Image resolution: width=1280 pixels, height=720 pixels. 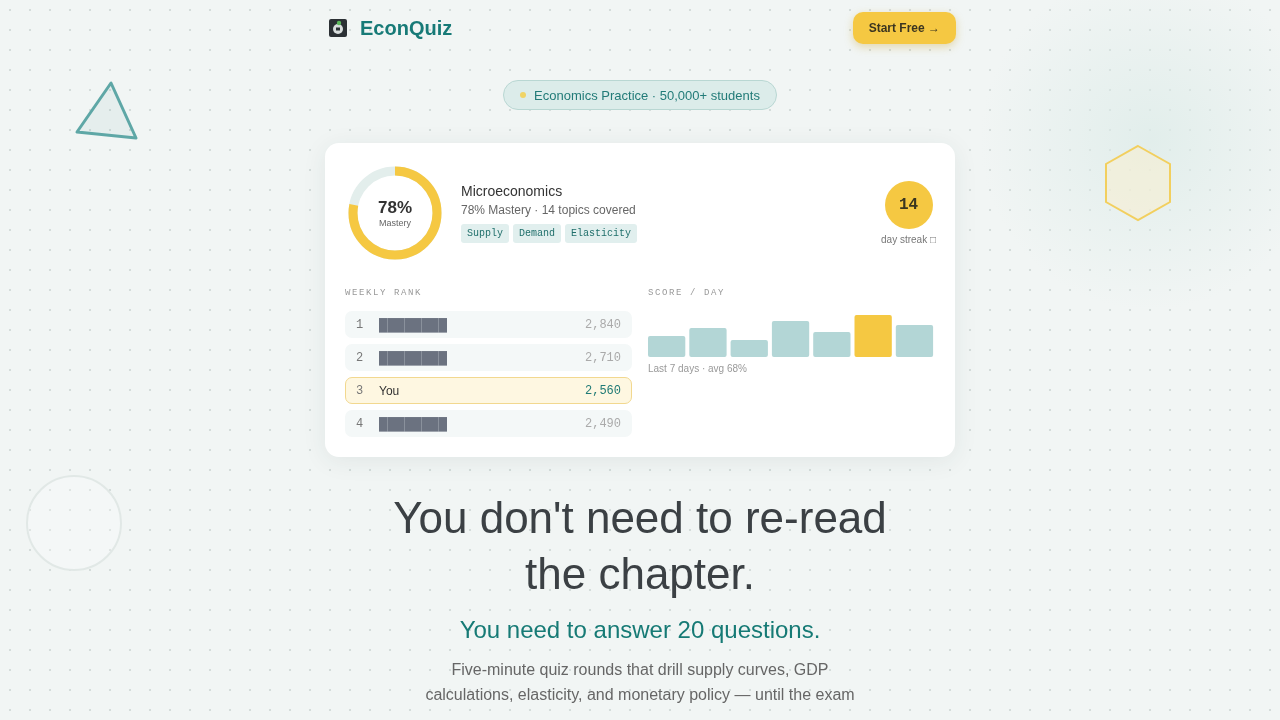 I want to click on streak-label: day streak □, so click(x=908, y=239).